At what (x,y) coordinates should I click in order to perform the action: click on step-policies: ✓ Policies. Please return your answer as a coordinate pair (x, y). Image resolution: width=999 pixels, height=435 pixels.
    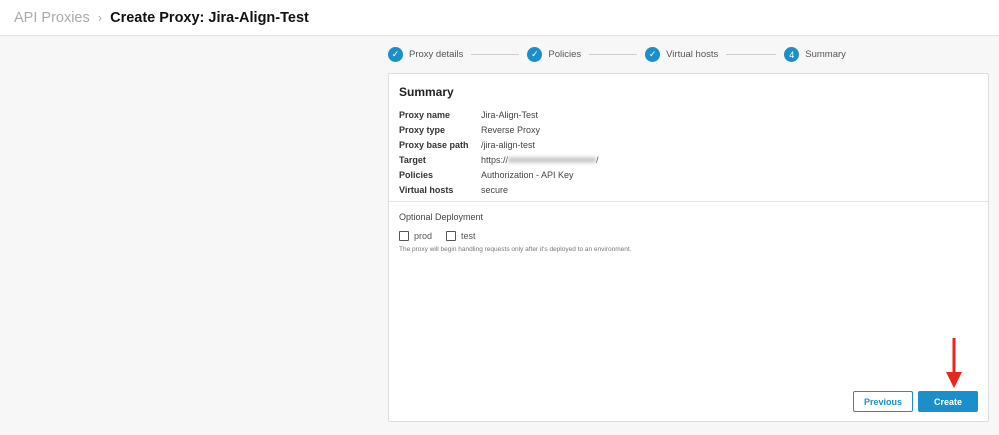
    Looking at the image, I should click on (554, 54).